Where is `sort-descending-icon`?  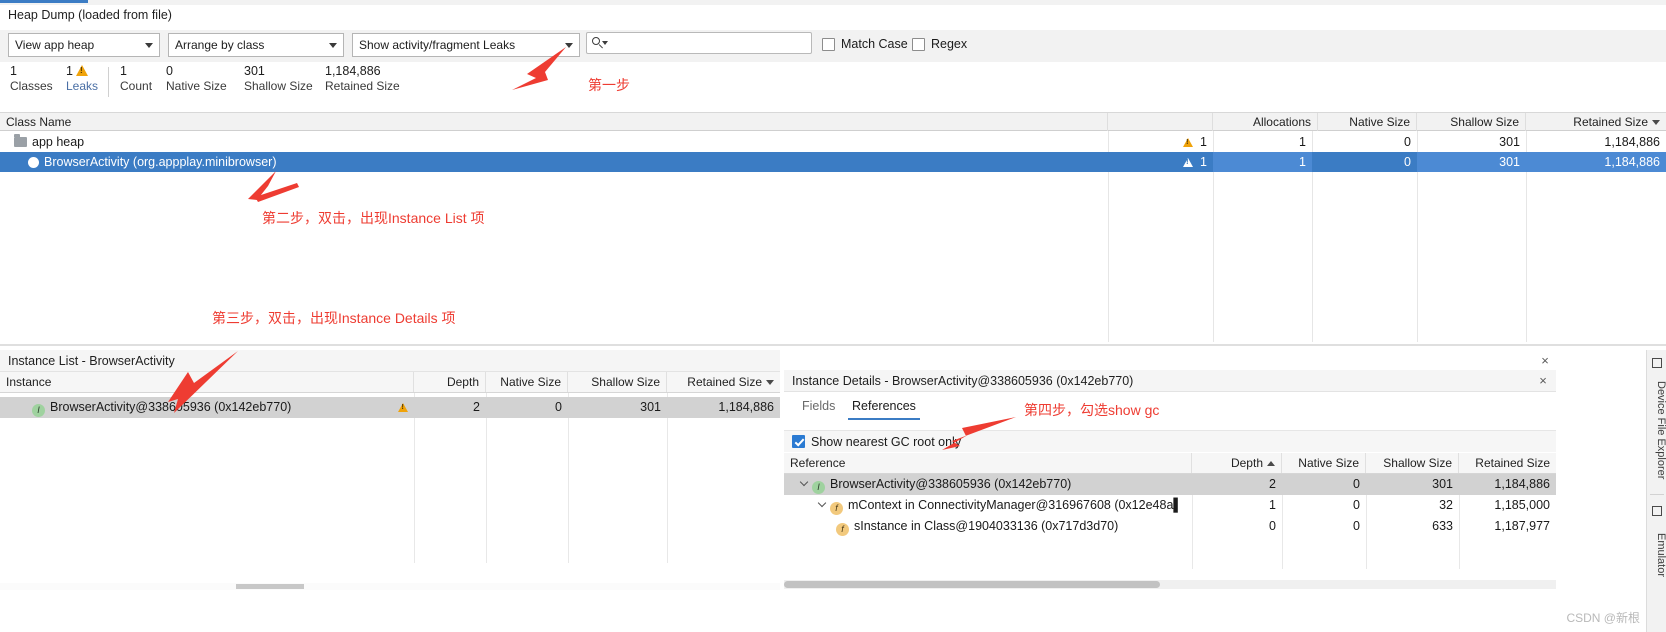 sort-descending-icon is located at coordinates (1656, 122).